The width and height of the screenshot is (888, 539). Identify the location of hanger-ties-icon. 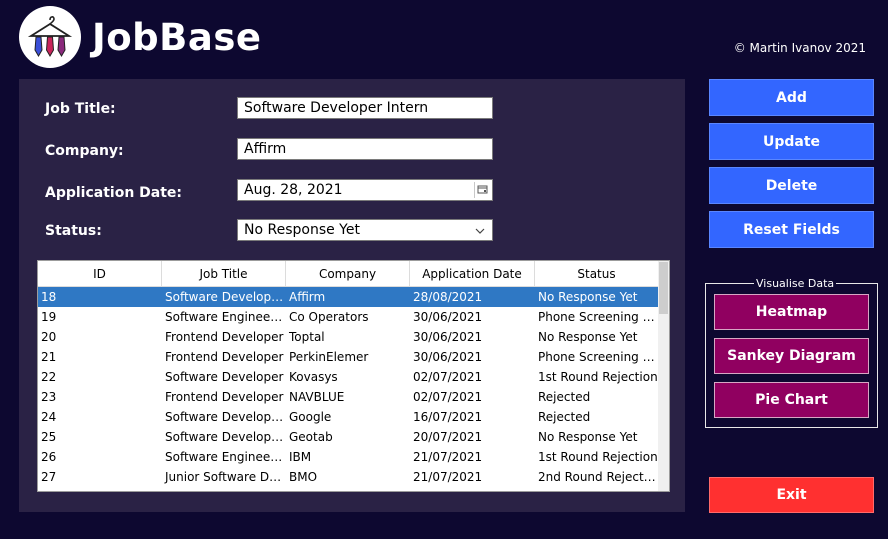
(50, 36).